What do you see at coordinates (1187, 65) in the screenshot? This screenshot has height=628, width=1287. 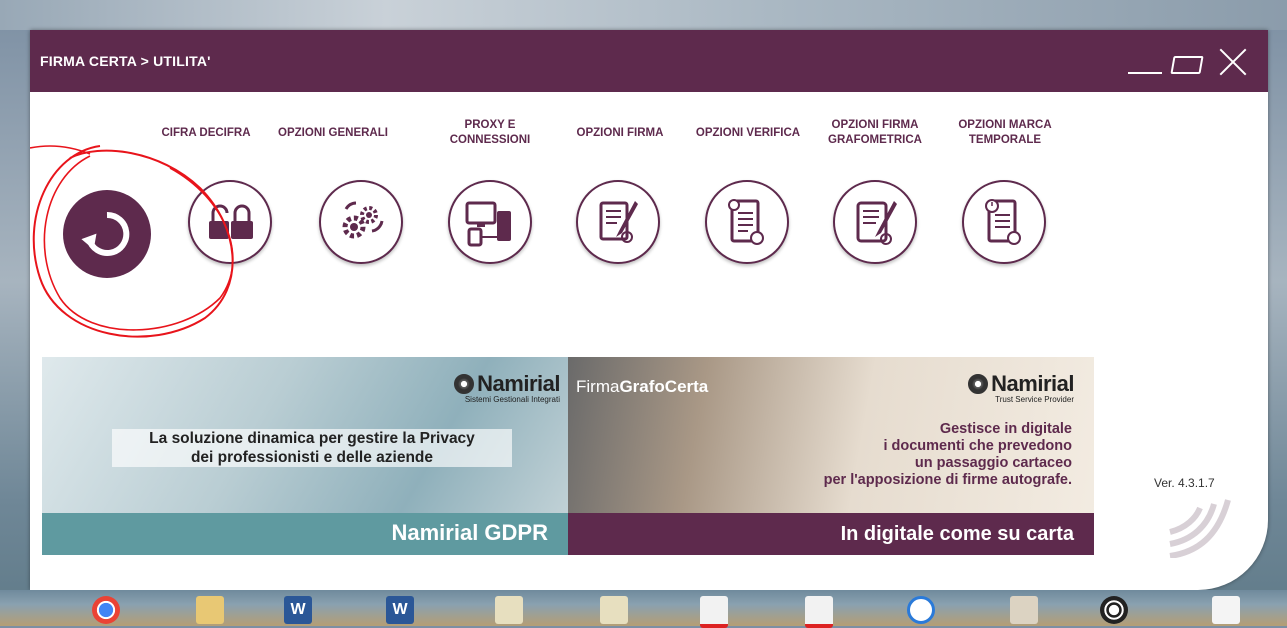 I see `maximize-button` at bounding box center [1187, 65].